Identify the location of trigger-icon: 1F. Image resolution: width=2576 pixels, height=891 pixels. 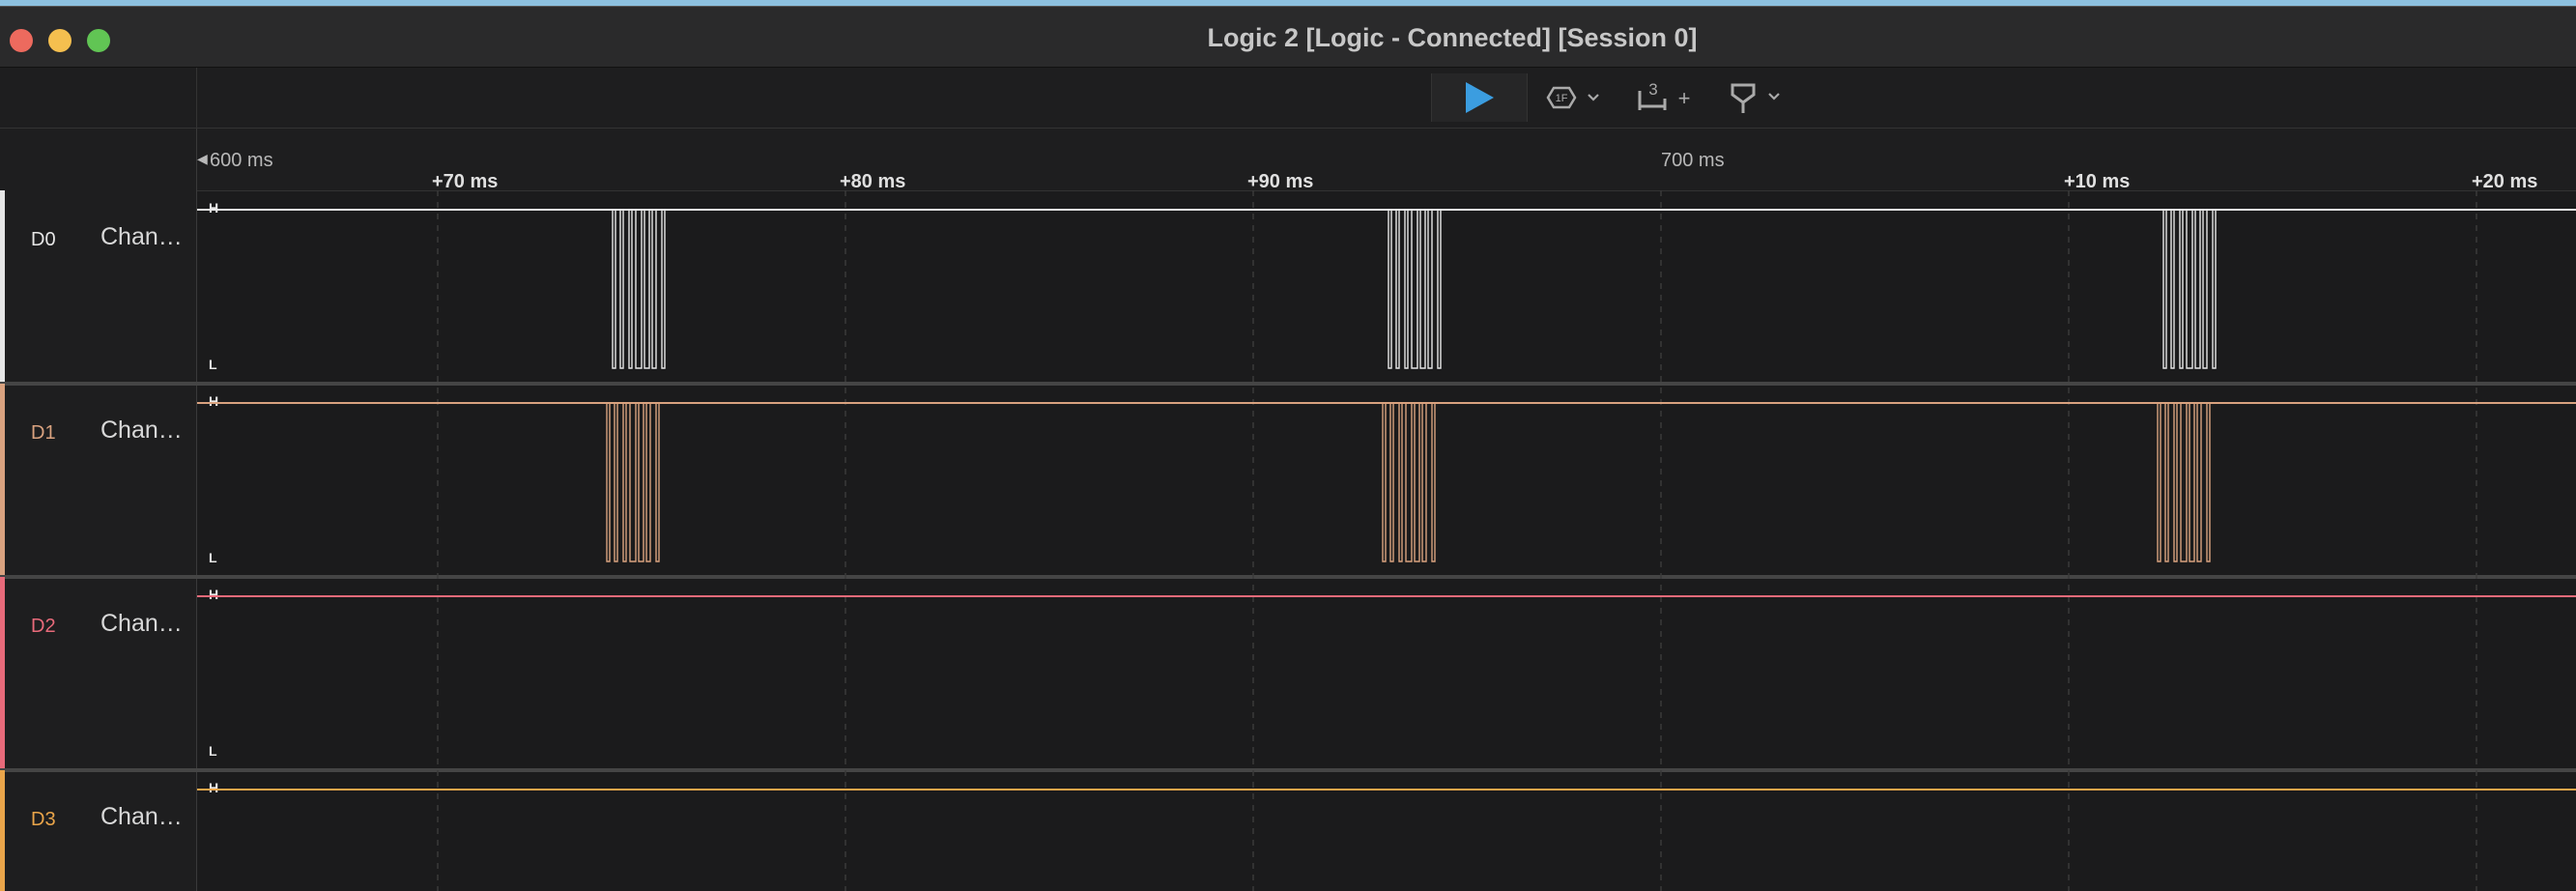
(1573, 97).